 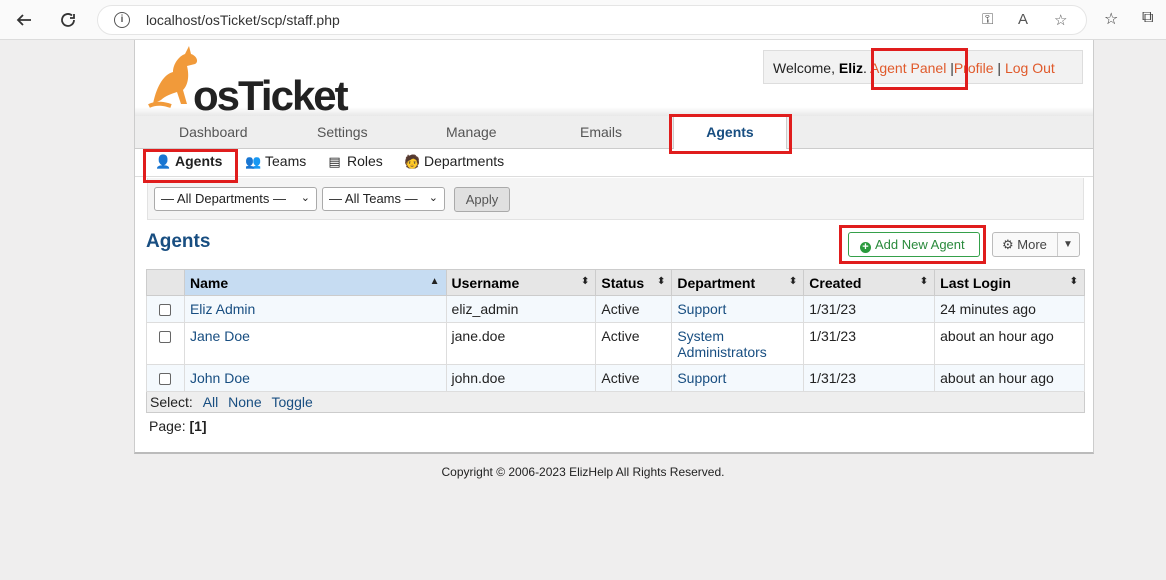 I want to click on ostickets-logo: osTicket, so click(x=246, y=81).